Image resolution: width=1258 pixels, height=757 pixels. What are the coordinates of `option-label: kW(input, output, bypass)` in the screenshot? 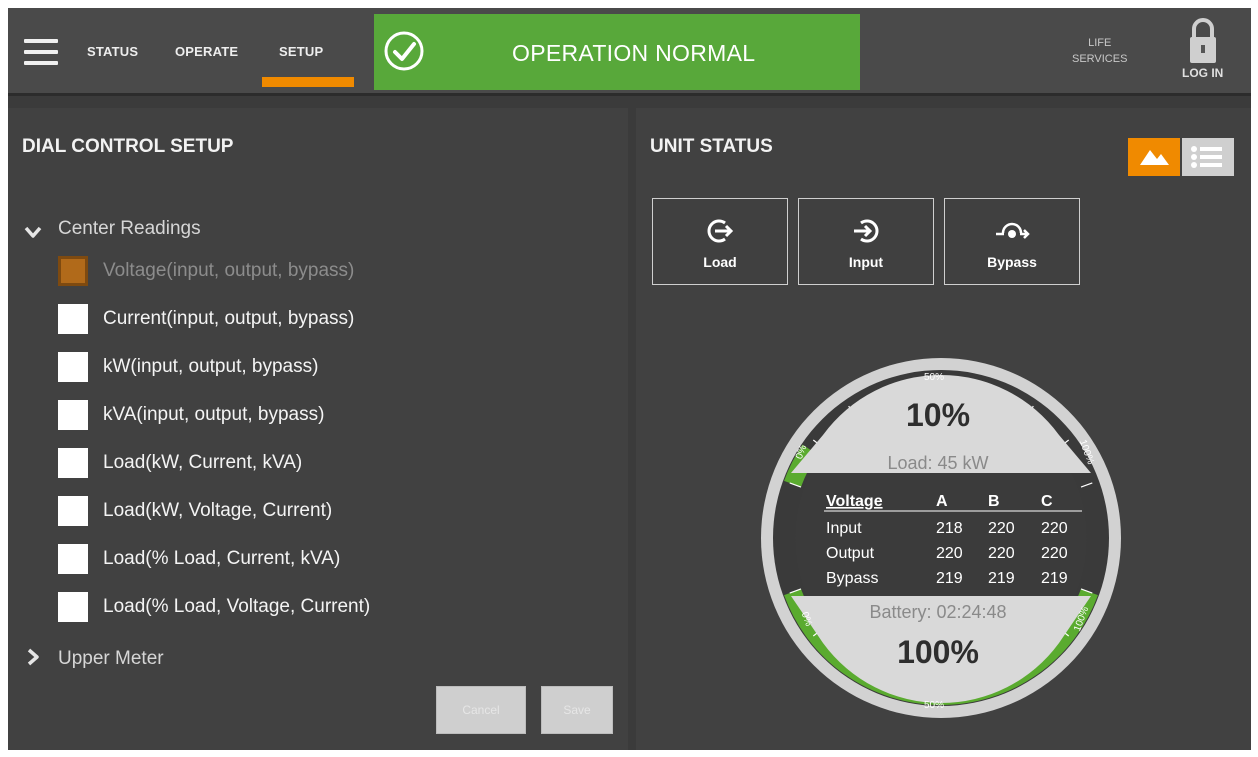 It's located at (211, 366).